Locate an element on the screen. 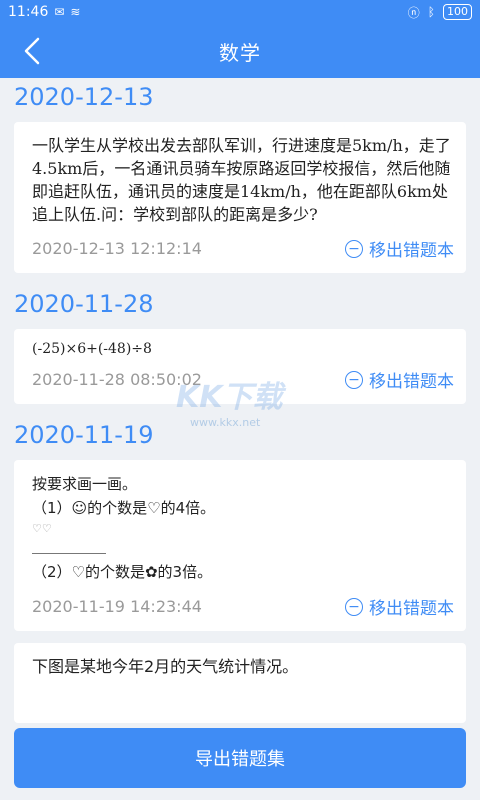  group-date-header: 2020-11-28 is located at coordinates (84, 304).